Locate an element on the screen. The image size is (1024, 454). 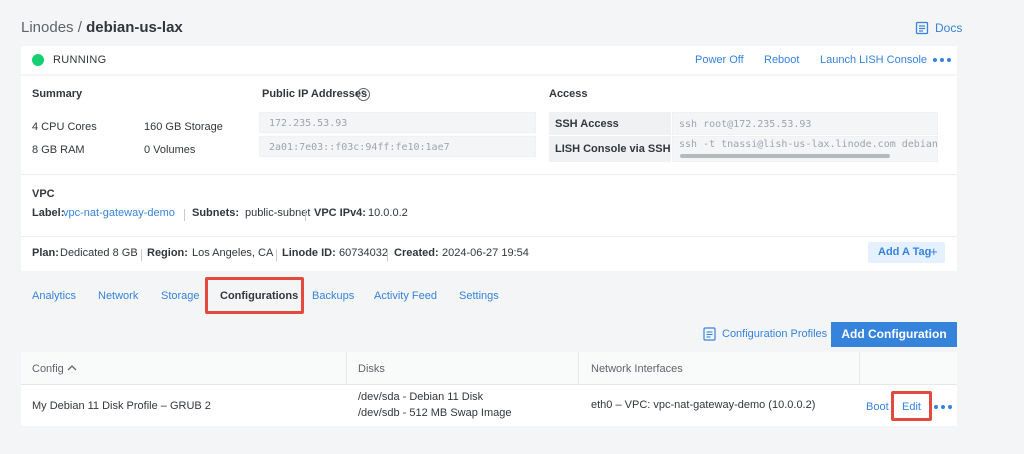
ssh-access-field: ssh root@172.235.53.93 is located at coordinates (805, 123).